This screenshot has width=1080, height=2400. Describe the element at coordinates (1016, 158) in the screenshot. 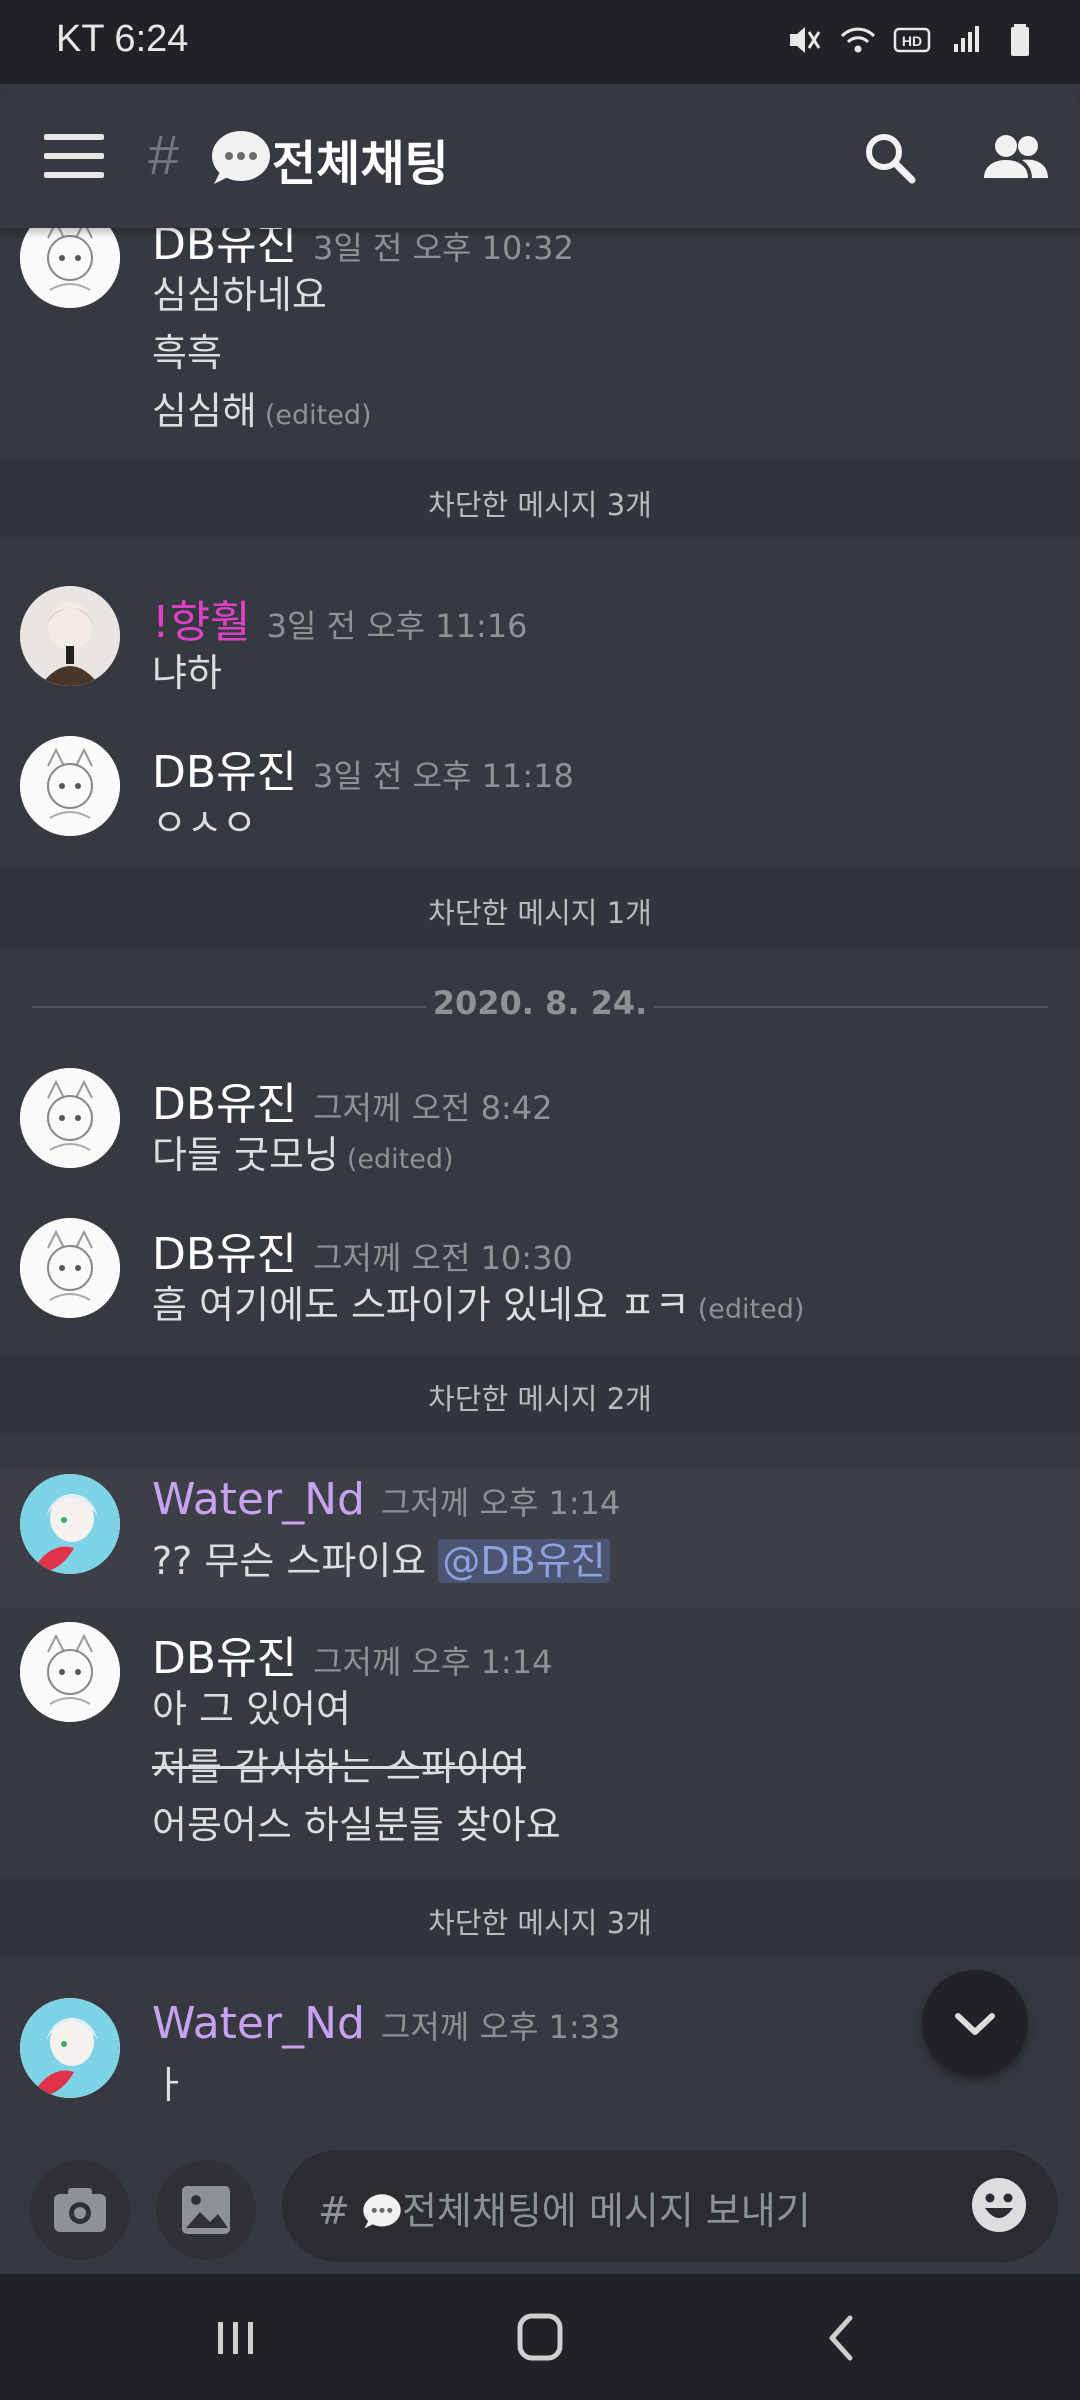

I see `members-icon` at that location.